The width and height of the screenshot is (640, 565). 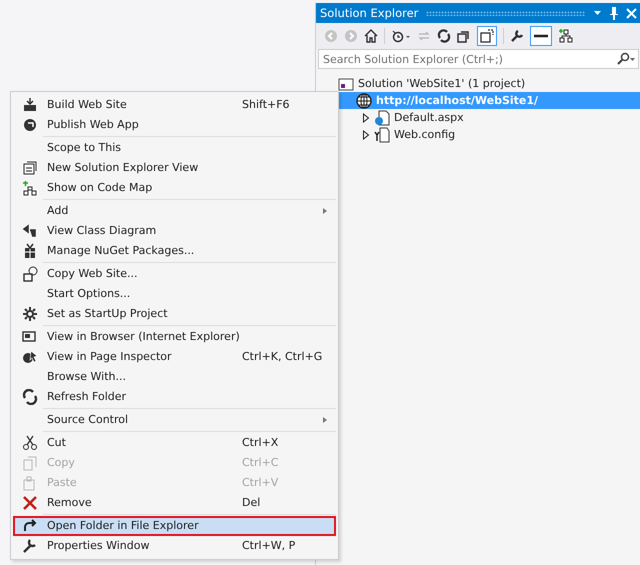 I want to click on menu-item: Source Control, so click(x=174, y=420).